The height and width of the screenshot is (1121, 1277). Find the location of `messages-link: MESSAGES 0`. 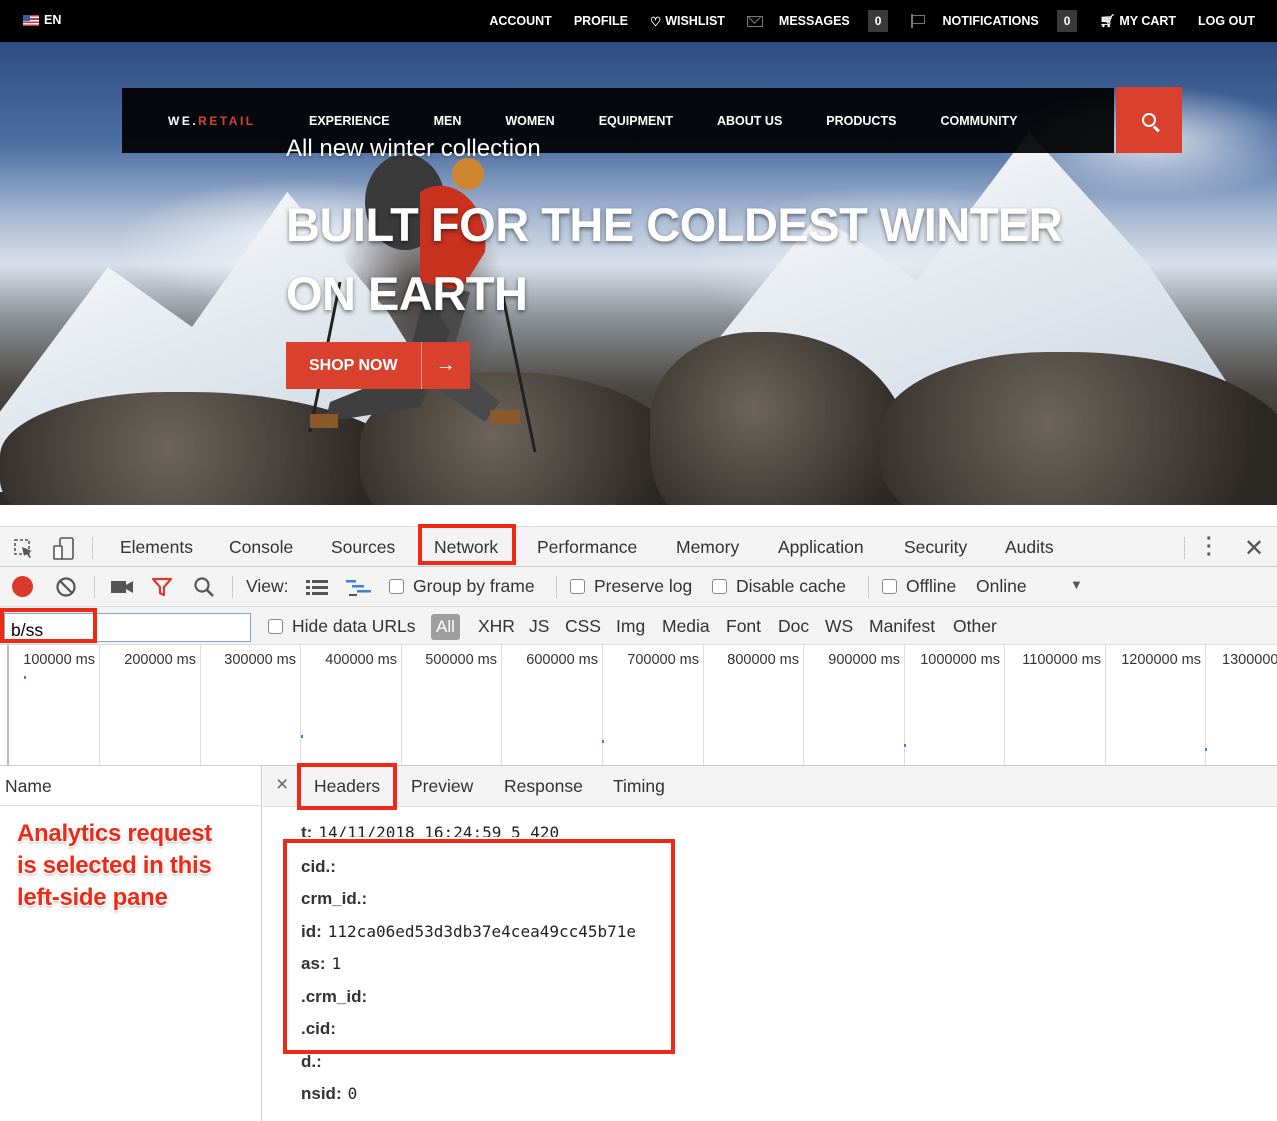

messages-link: MESSAGES 0 is located at coordinates (817, 21).